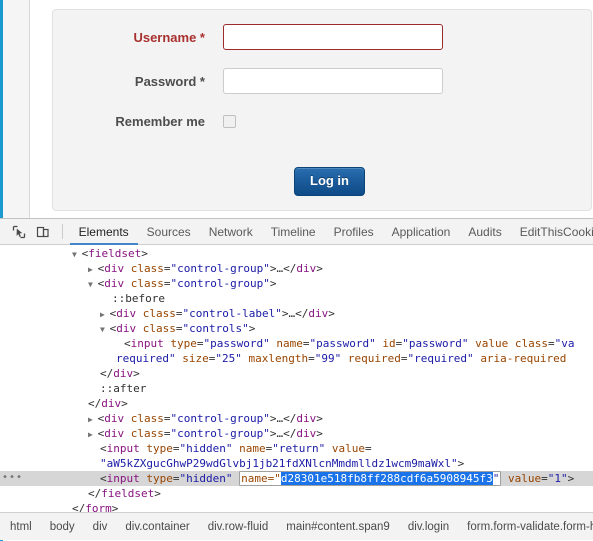 The height and width of the screenshot is (541, 593). Describe the element at coordinates (525, 527) in the screenshot. I see `breadcrumb-item: form.form-validate.form-horizont` at that location.